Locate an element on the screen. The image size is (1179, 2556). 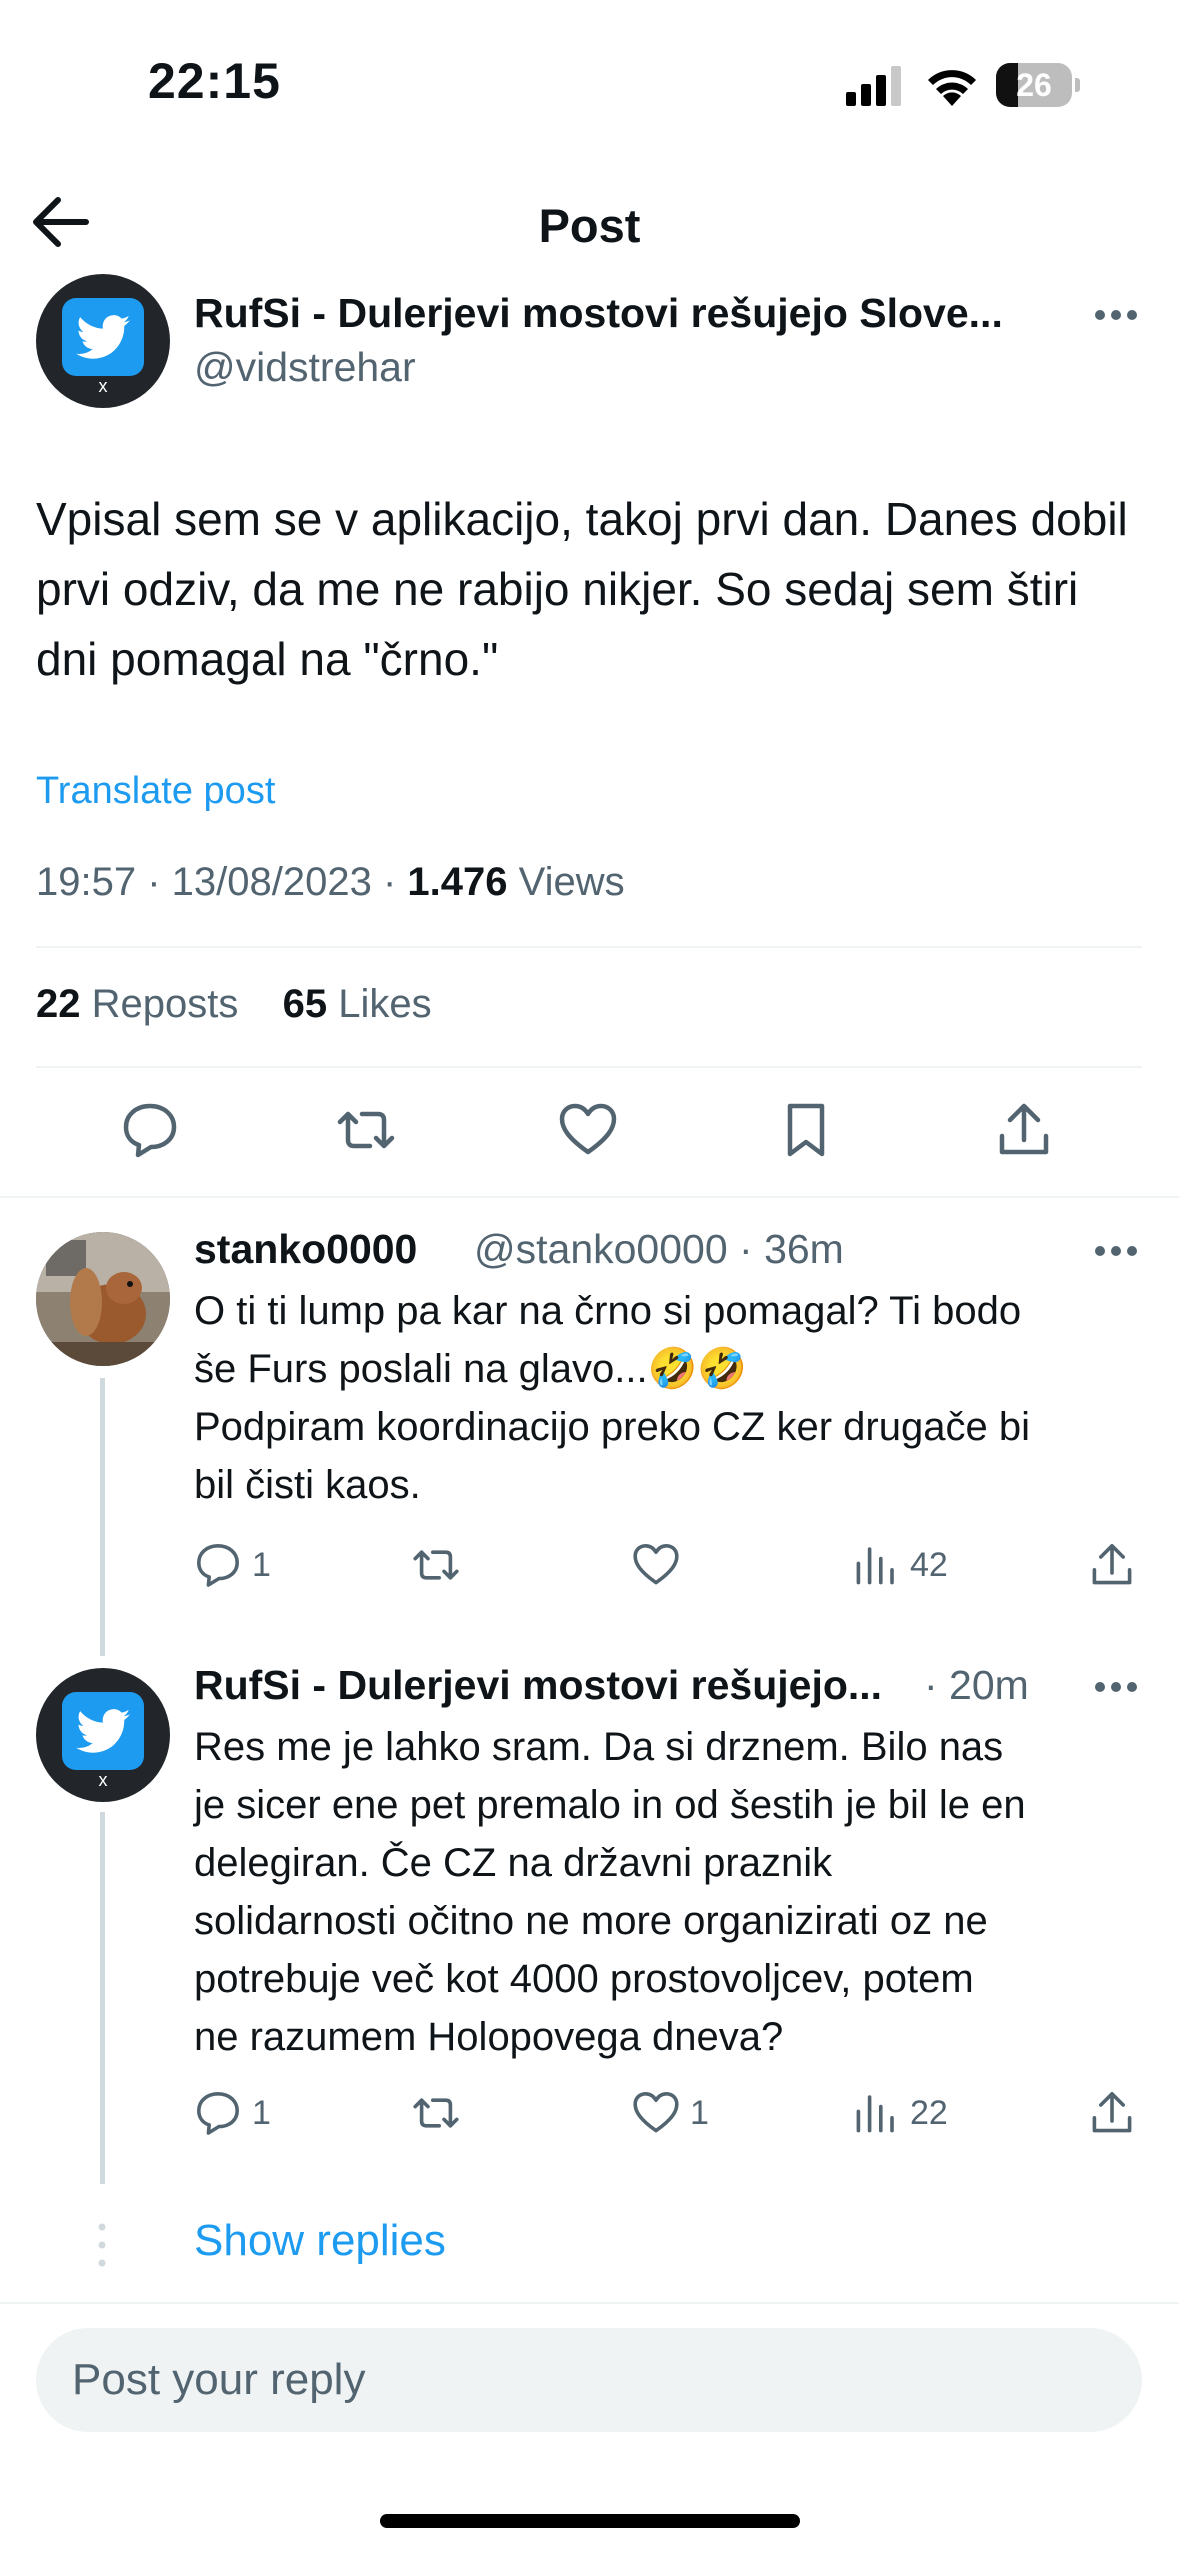
likes-count: 65 is located at coordinates (305, 1004).